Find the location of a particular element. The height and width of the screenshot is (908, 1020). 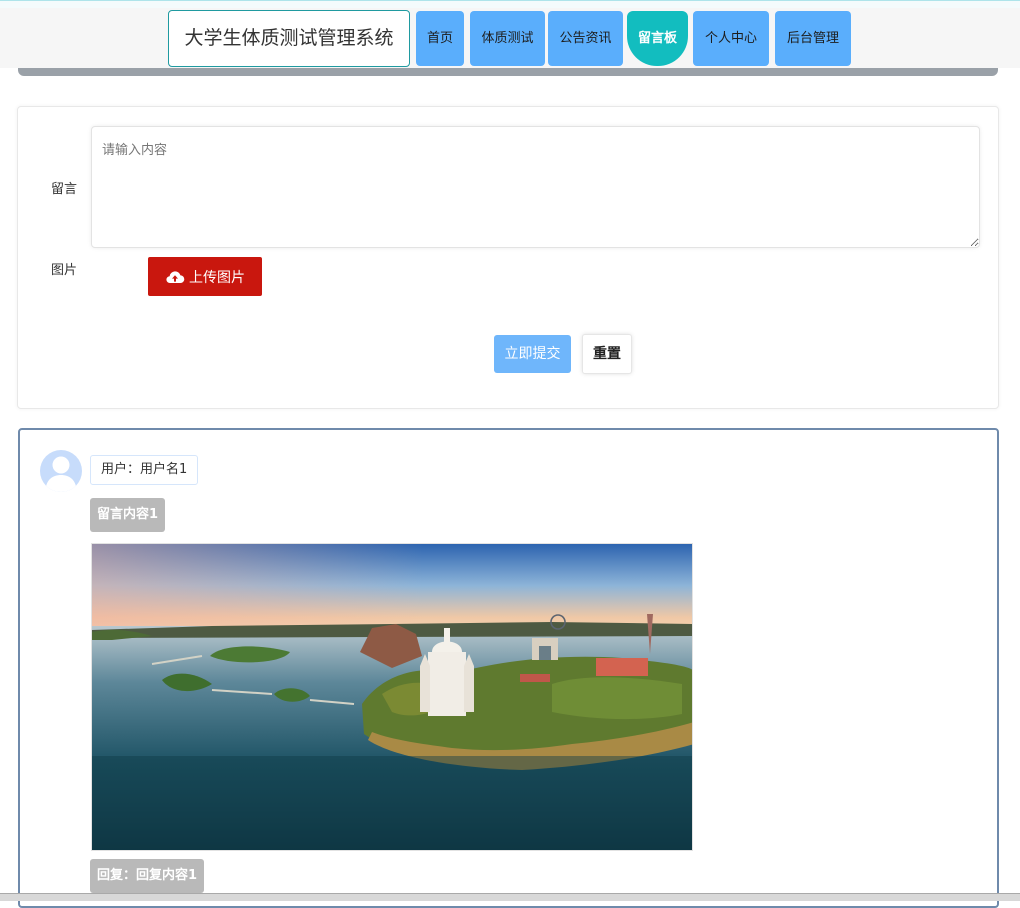

reset-button: 重置 is located at coordinates (607, 354).